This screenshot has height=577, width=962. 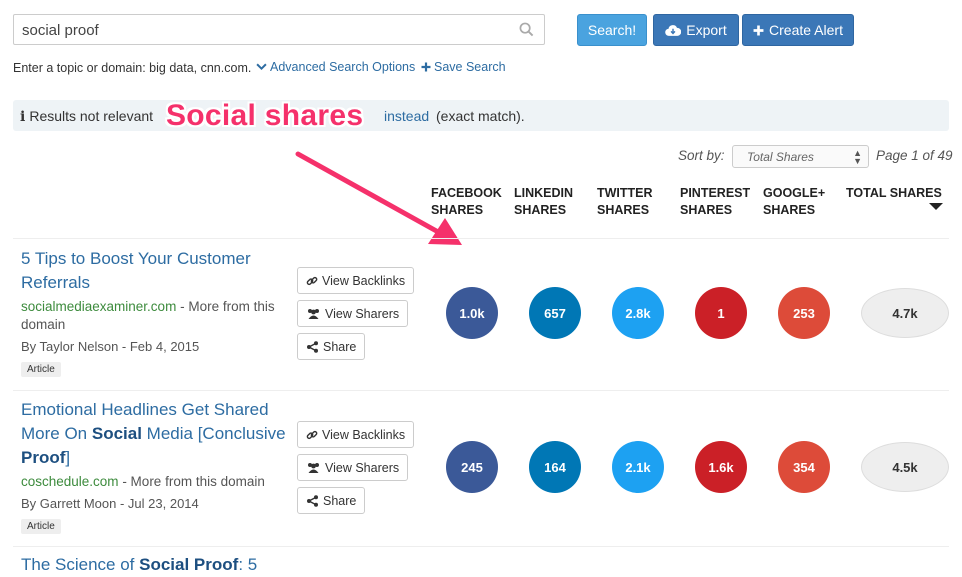 I want to click on result-title: The Science of Social Proof: 5, so click(x=221, y=565).